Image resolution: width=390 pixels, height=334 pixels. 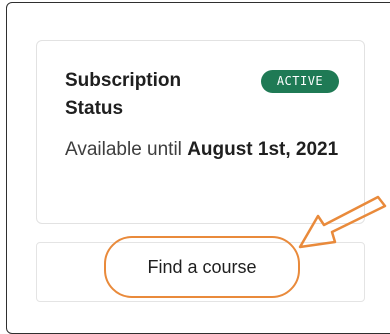 I want to click on availability-prefix: Available until, so click(x=126, y=149).